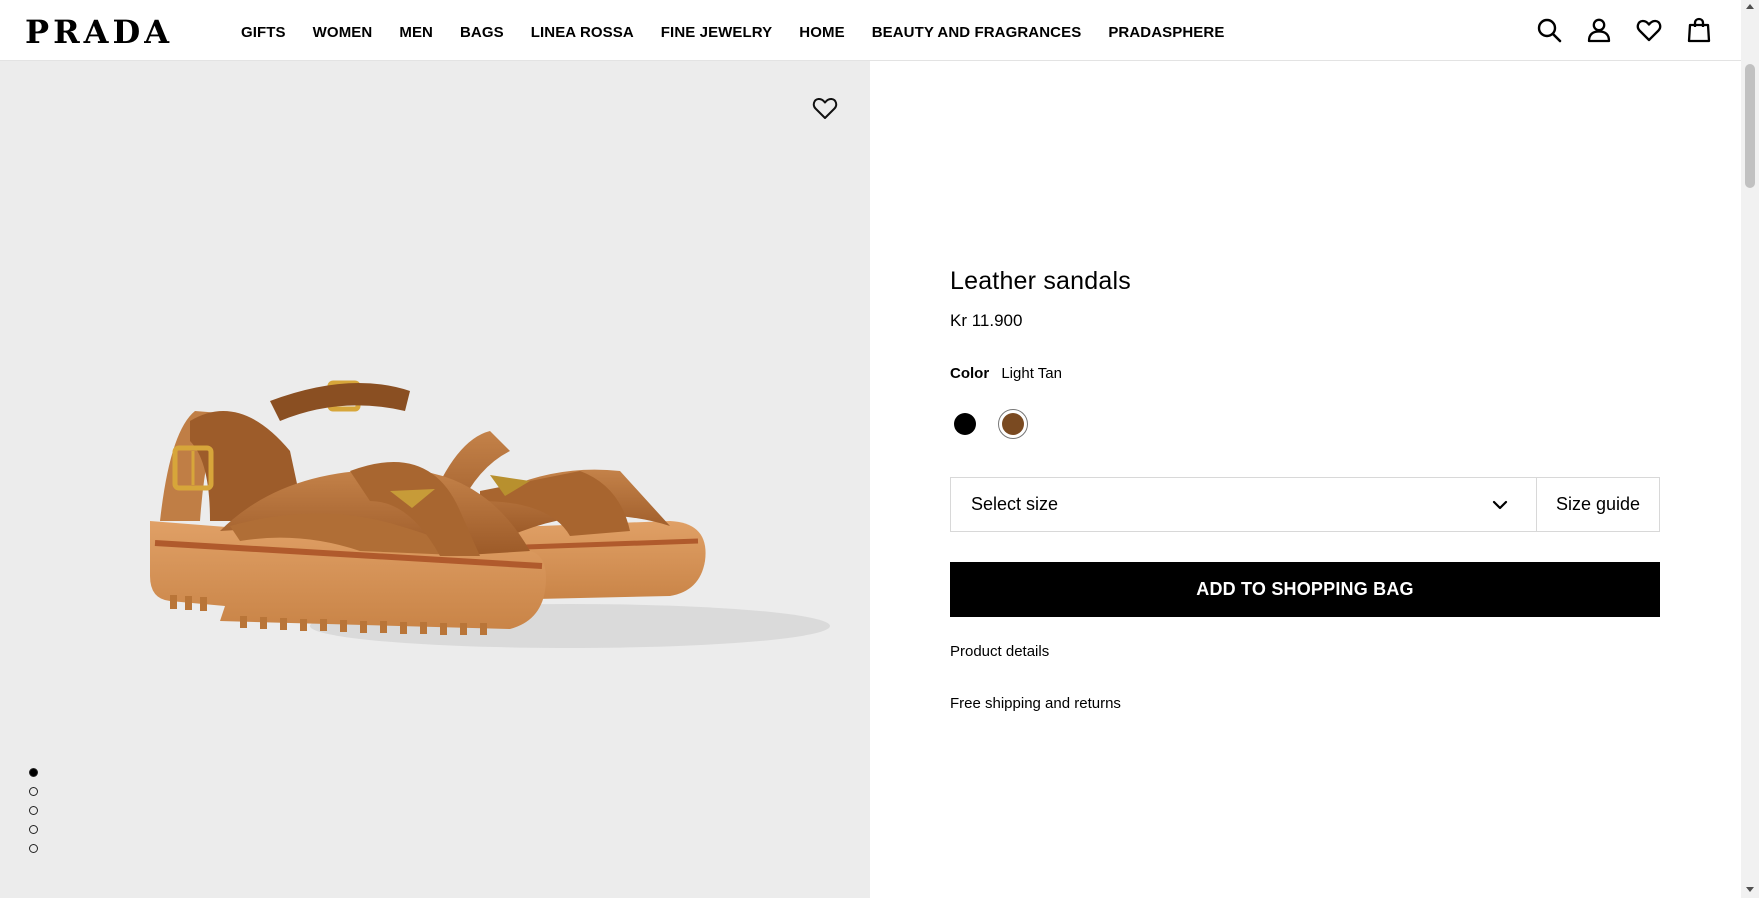 The image size is (1759, 898). What do you see at coordinates (1500, 504) in the screenshot?
I see `chevron-down-icon` at bounding box center [1500, 504].